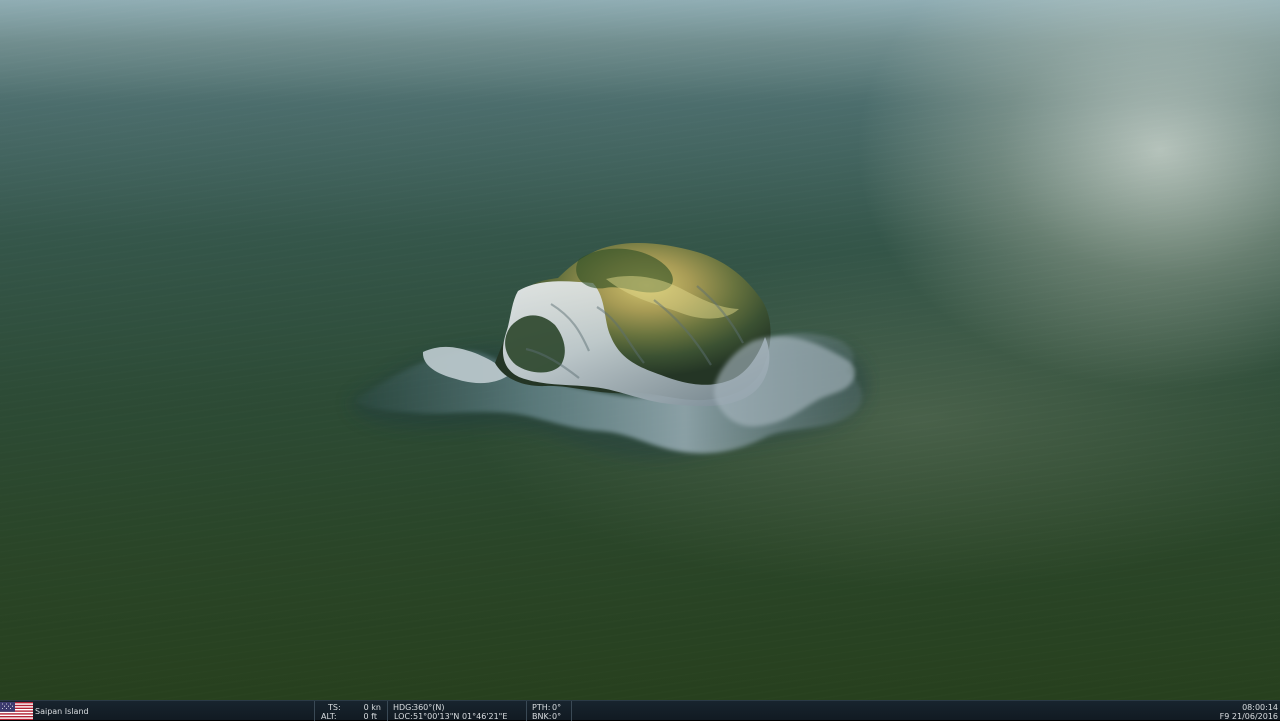 The image size is (1280, 721). I want to click on ts-label: TS:, so click(334, 707).